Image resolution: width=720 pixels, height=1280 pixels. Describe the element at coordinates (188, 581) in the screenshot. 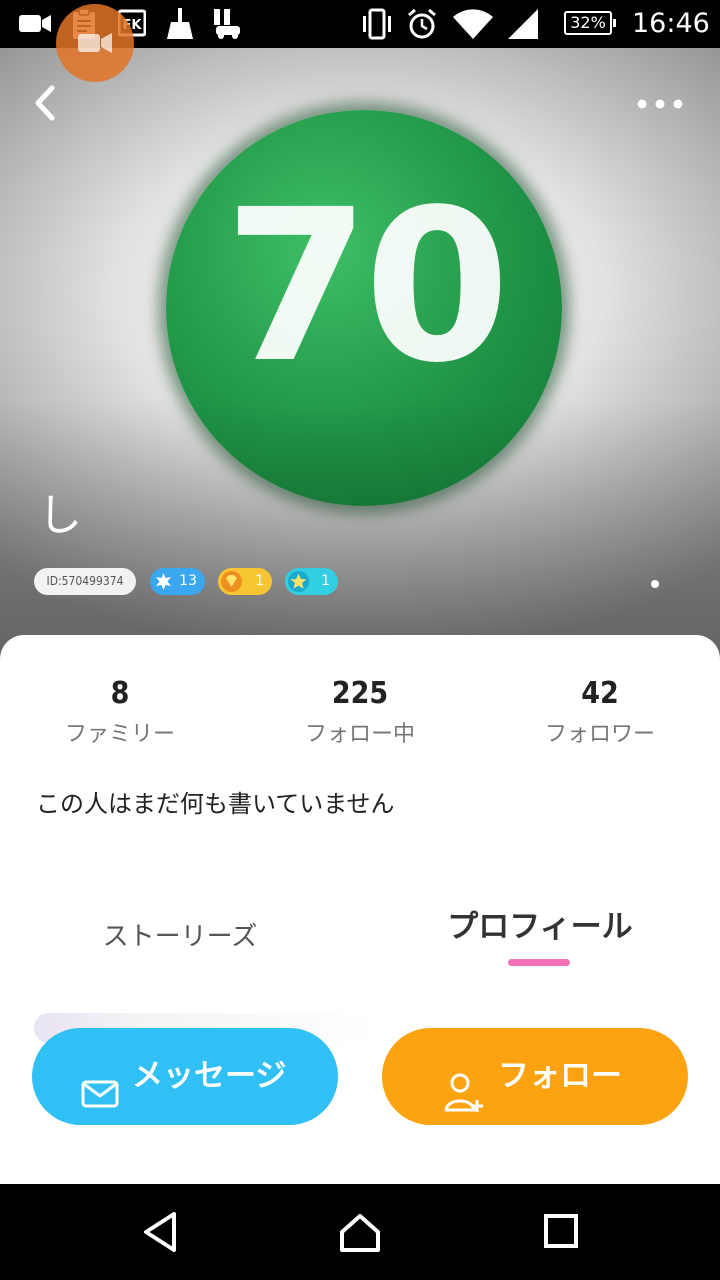

I see `level-badge-value: 13` at that location.